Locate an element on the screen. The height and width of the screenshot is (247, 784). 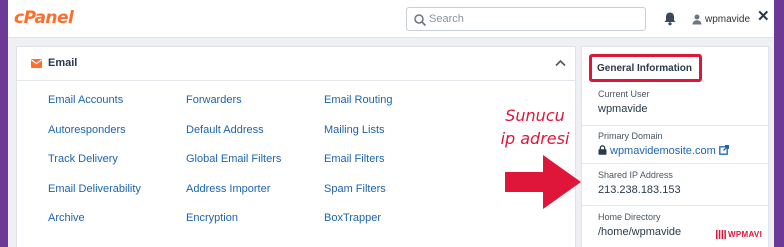
link-encryption: Encryption is located at coordinates (255, 226).